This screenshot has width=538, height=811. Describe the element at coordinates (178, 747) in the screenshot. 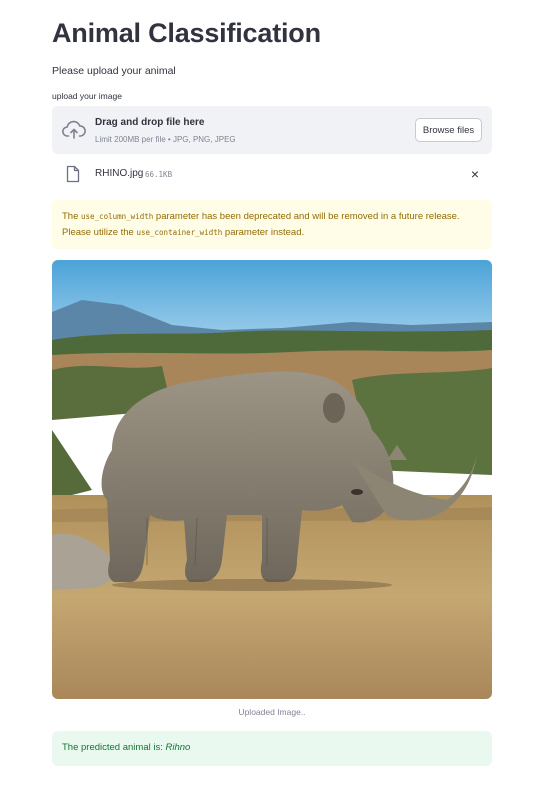

I see `predicted-animal: Rihno` at that location.